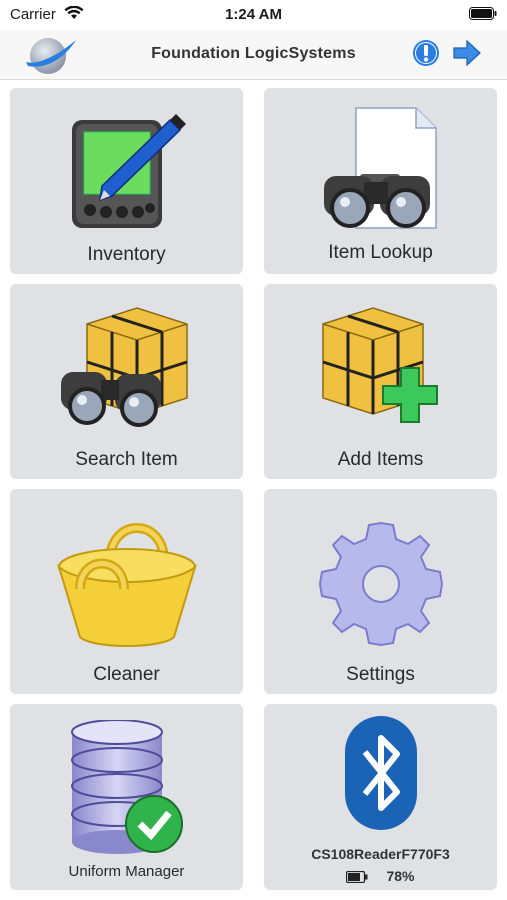  Describe the element at coordinates (426, 55) in the screenshot. I see `info-icon` at that location.